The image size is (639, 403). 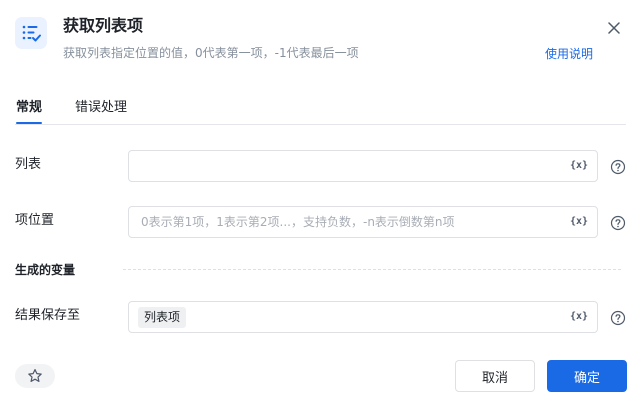 I want to click on close-button, so click(x=614, y=28).